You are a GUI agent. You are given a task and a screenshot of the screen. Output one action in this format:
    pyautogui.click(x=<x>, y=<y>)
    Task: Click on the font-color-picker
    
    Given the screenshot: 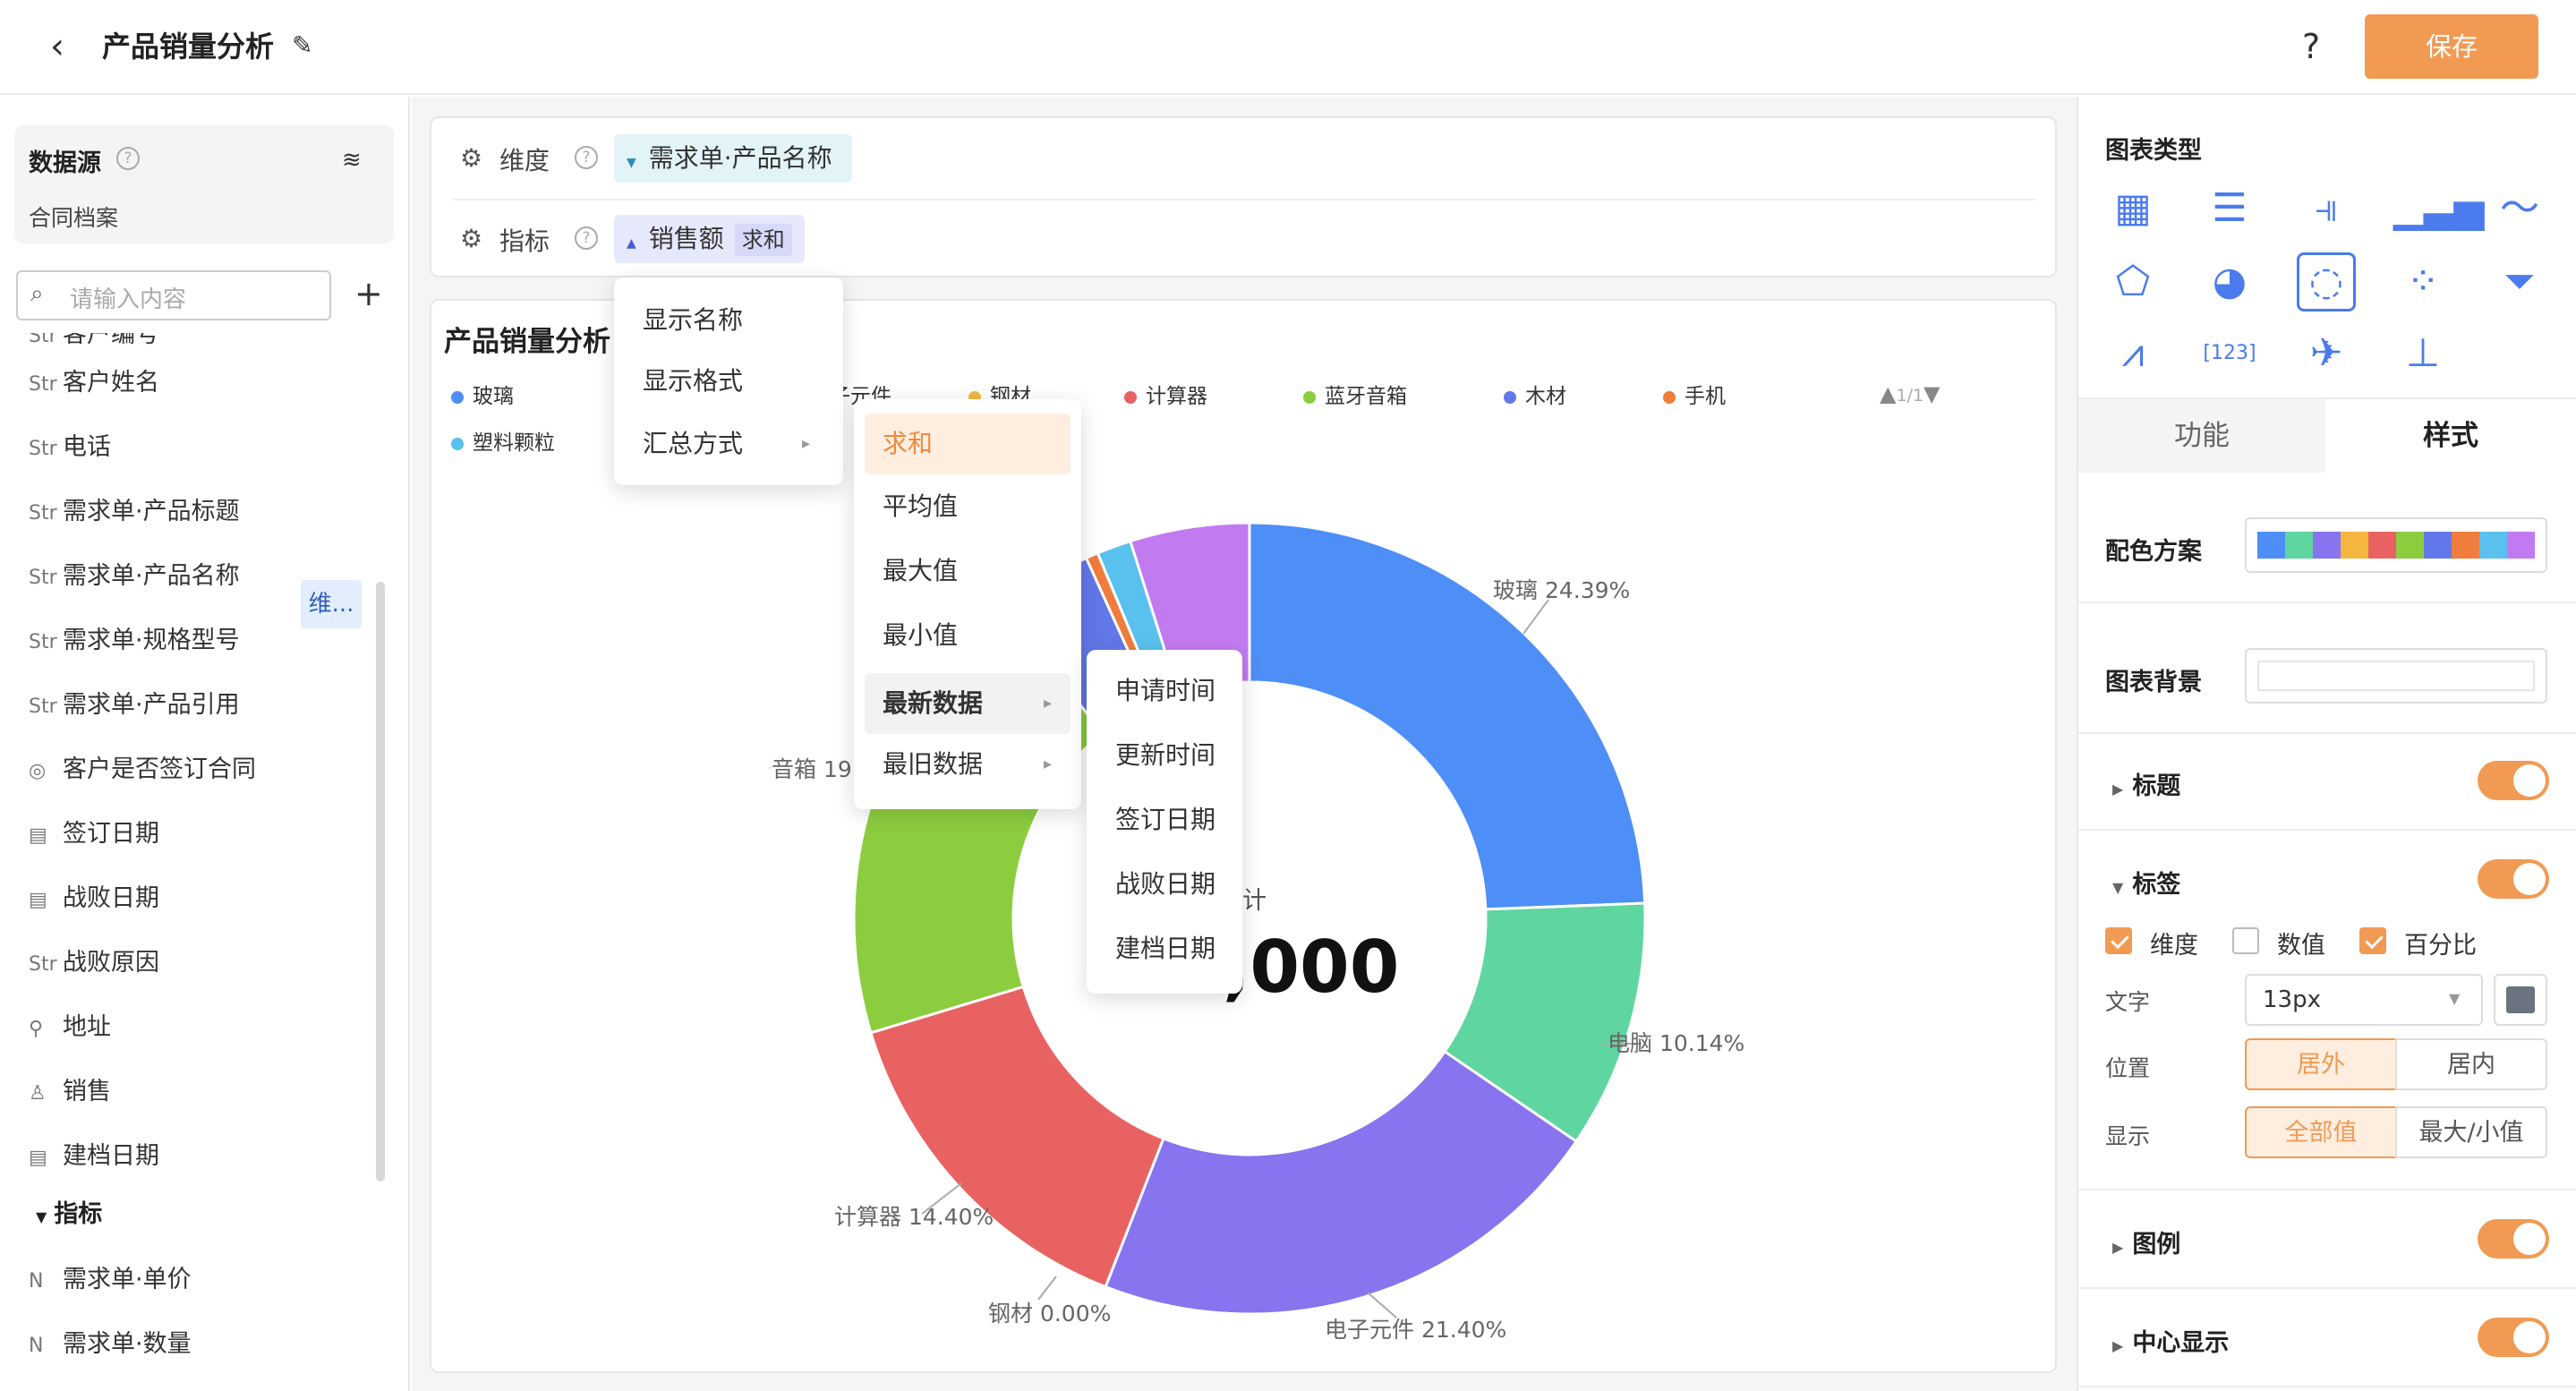 What is the action you would take?
    pyautogui.click(x=2520, y=1000)
    